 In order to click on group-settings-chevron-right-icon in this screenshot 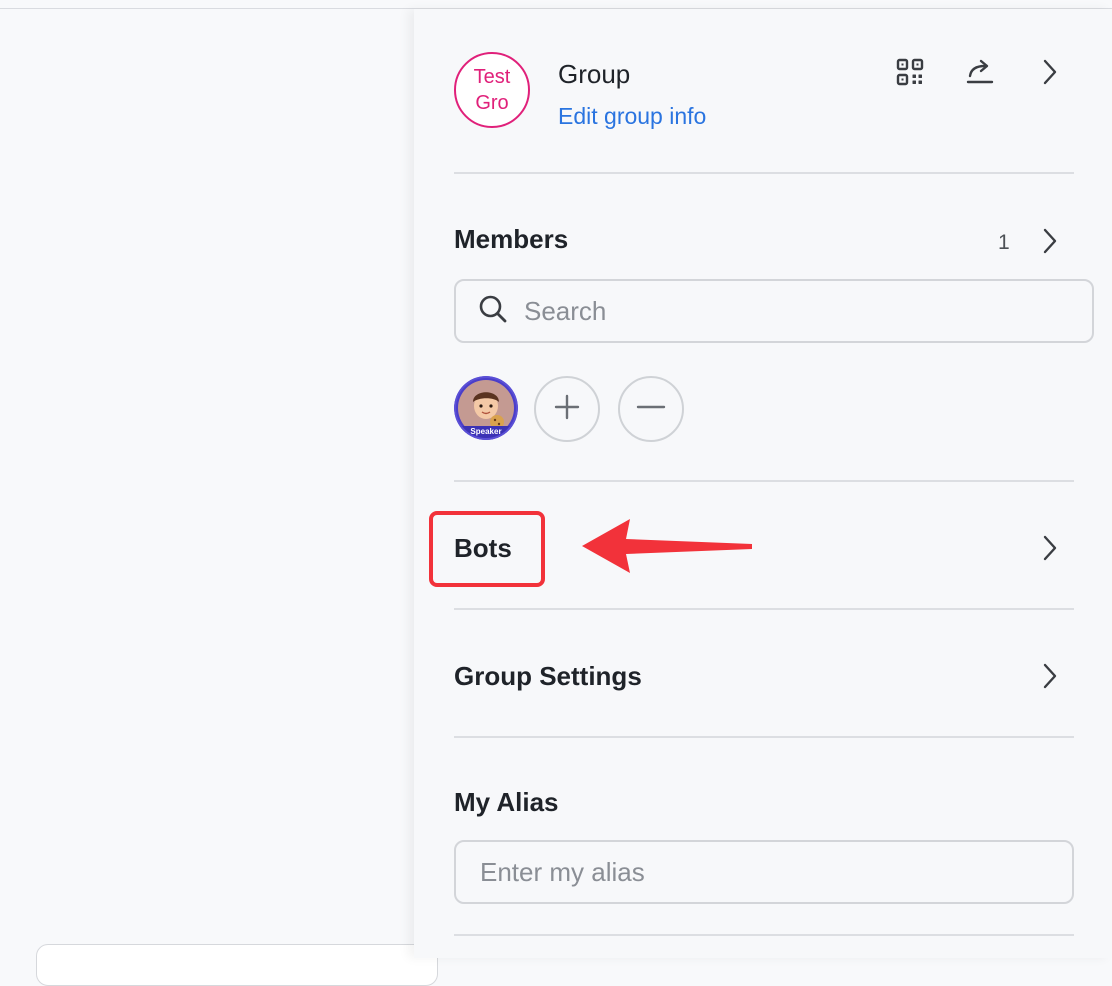, I will do `click(1050, 676)`.